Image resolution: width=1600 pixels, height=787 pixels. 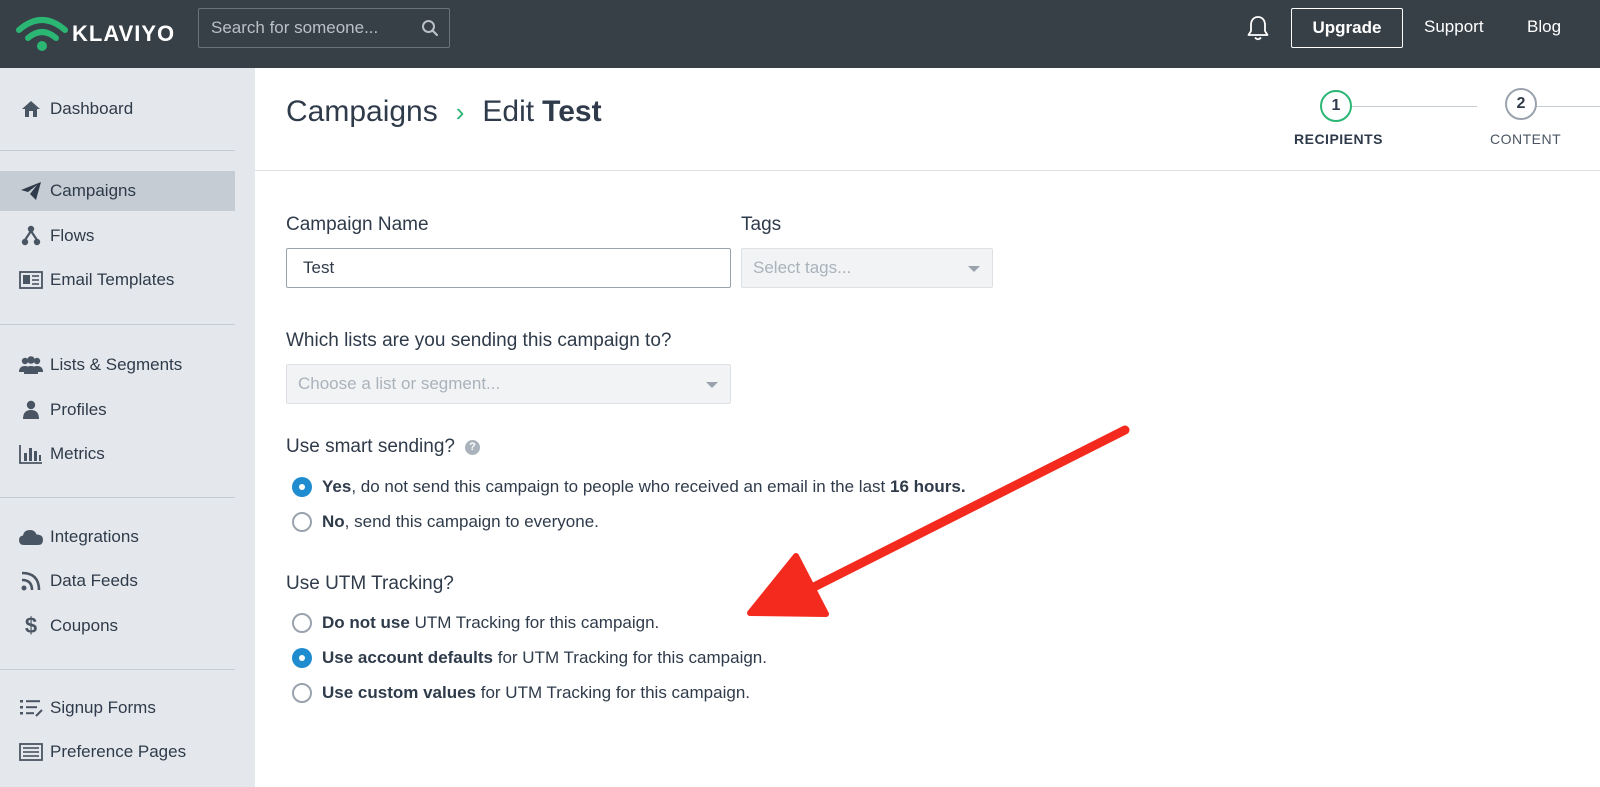 I want to click on sidebar-item-label: Lists & Segments, so click(x=116, y=364).